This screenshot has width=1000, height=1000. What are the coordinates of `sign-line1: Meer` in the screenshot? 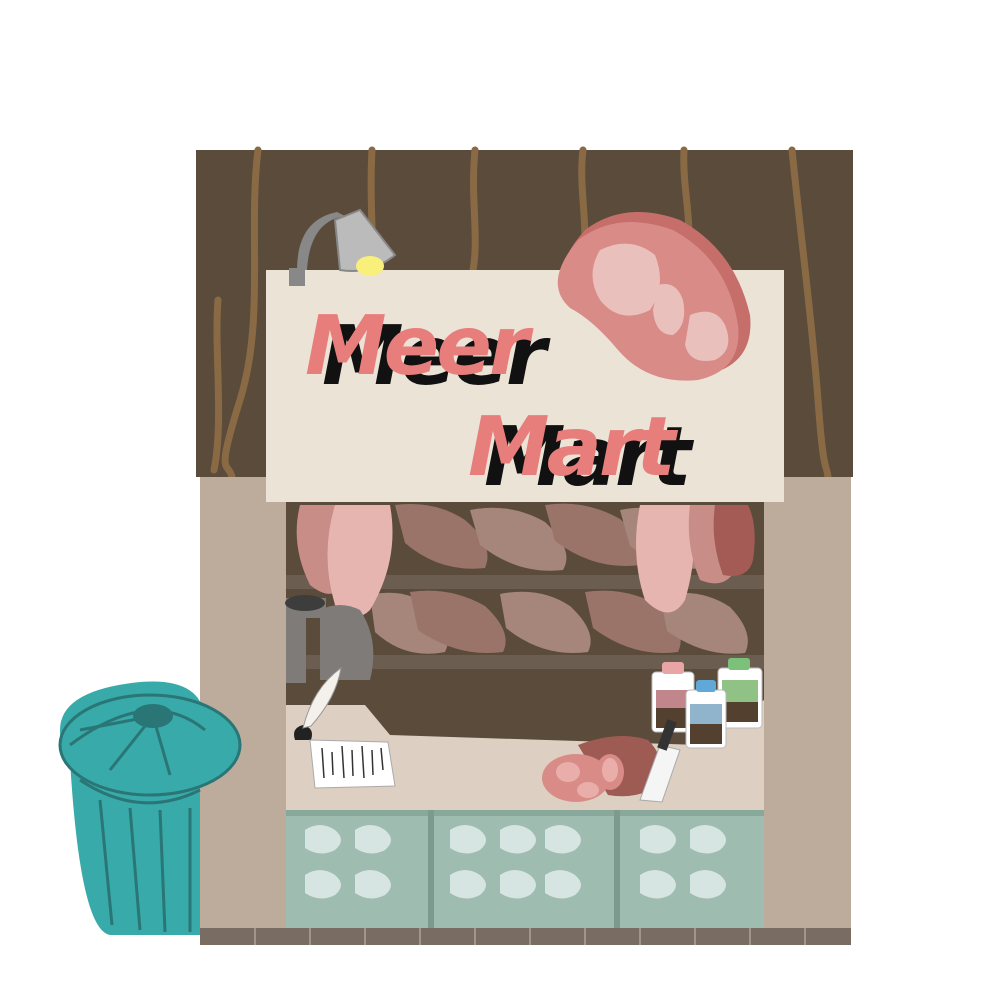 It's located at (419, 346).